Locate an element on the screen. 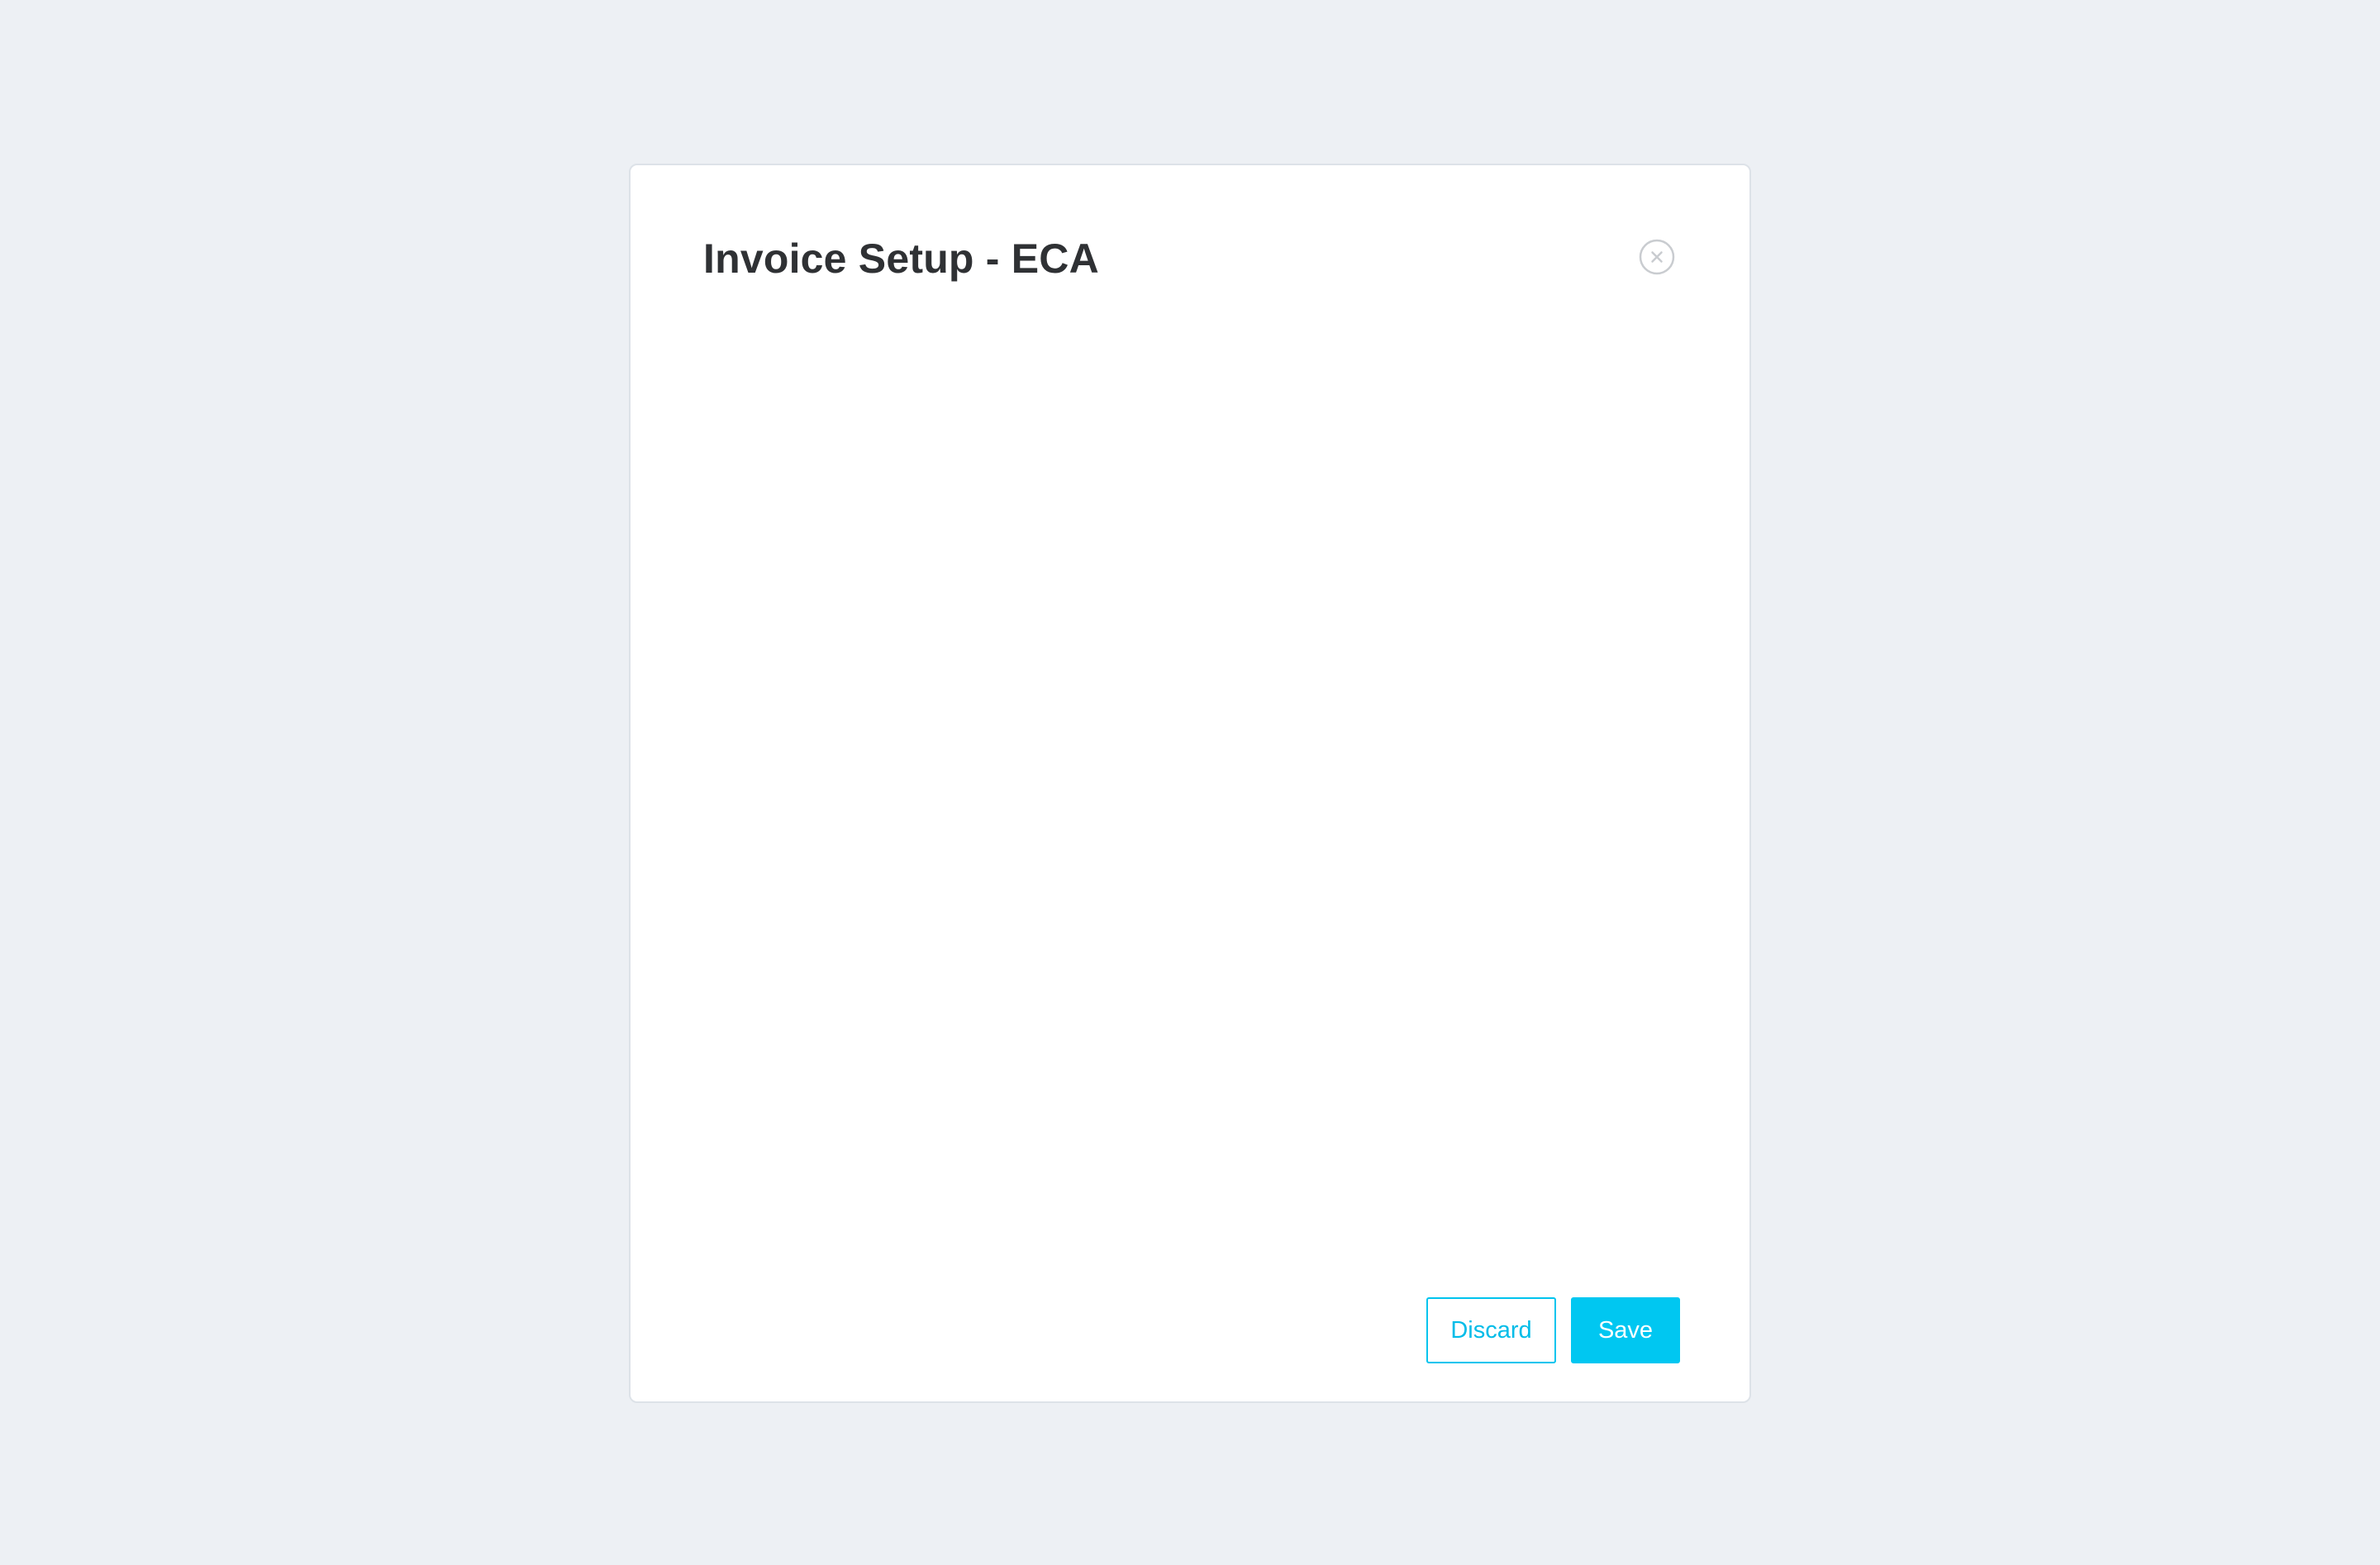 The height and width of the screenshot is (1565, 2380). close-button is located at coordinates (1657, 257).